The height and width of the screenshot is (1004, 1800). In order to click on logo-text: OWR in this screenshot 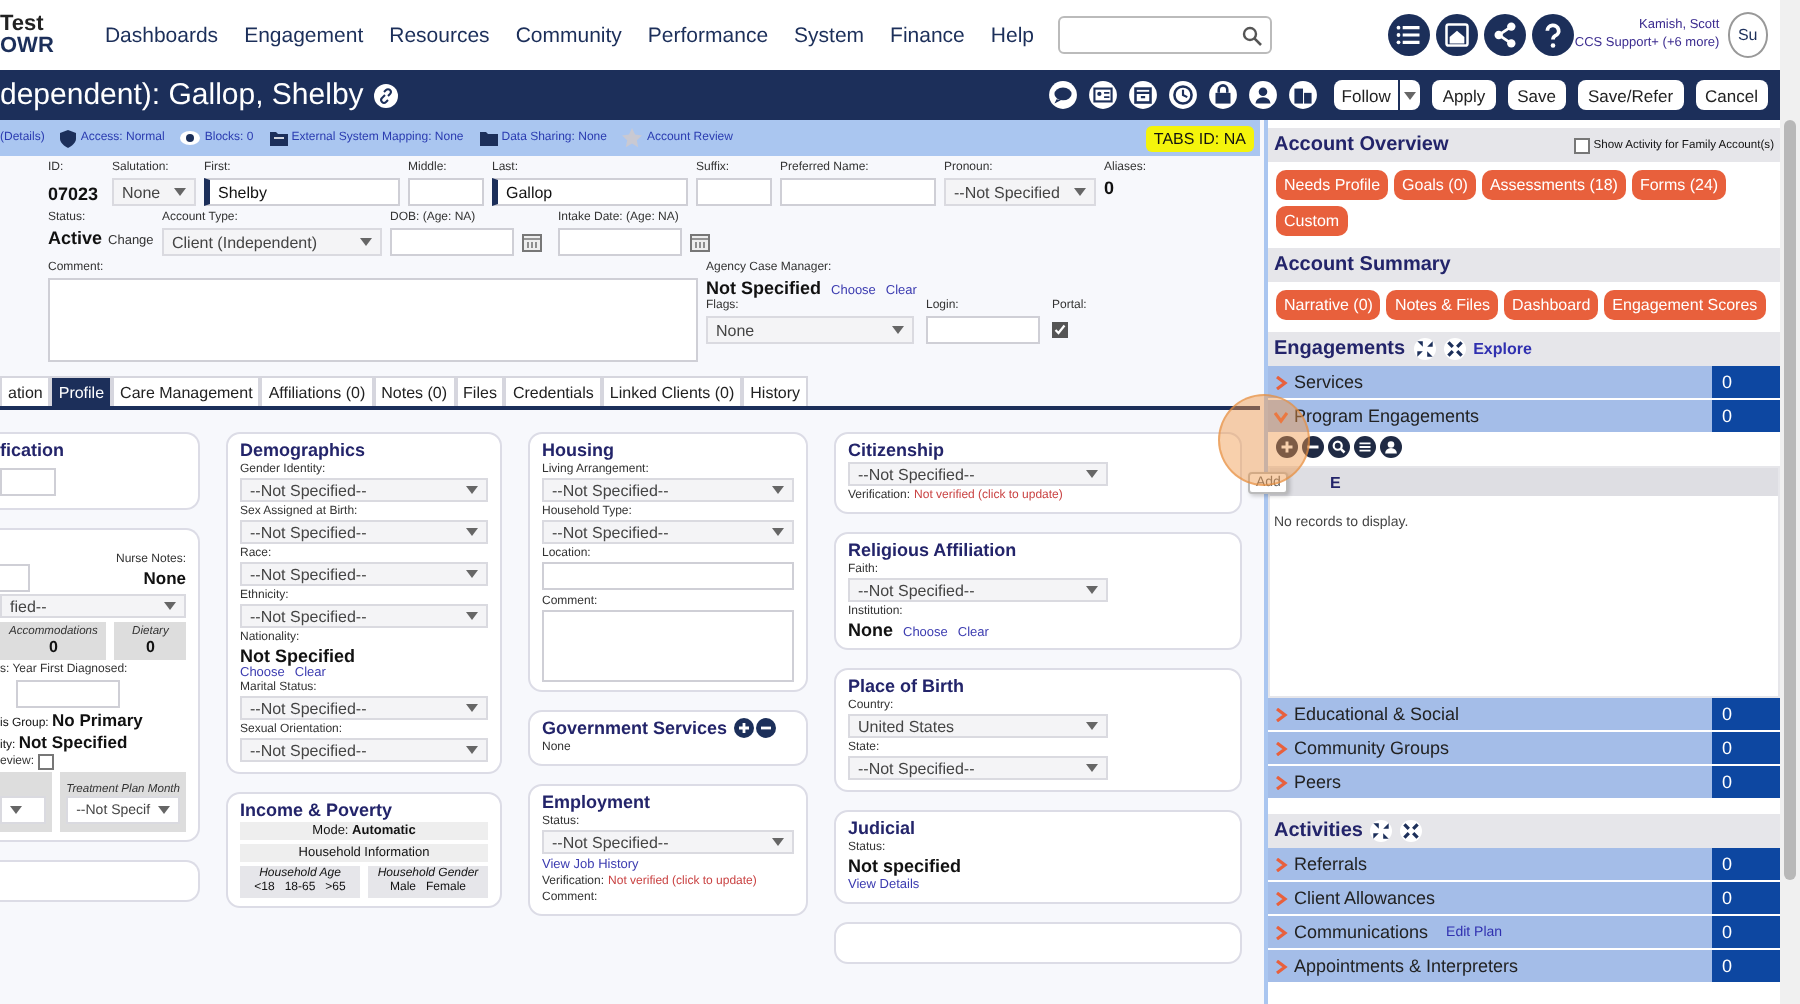, I will do `click(52, 46)`.